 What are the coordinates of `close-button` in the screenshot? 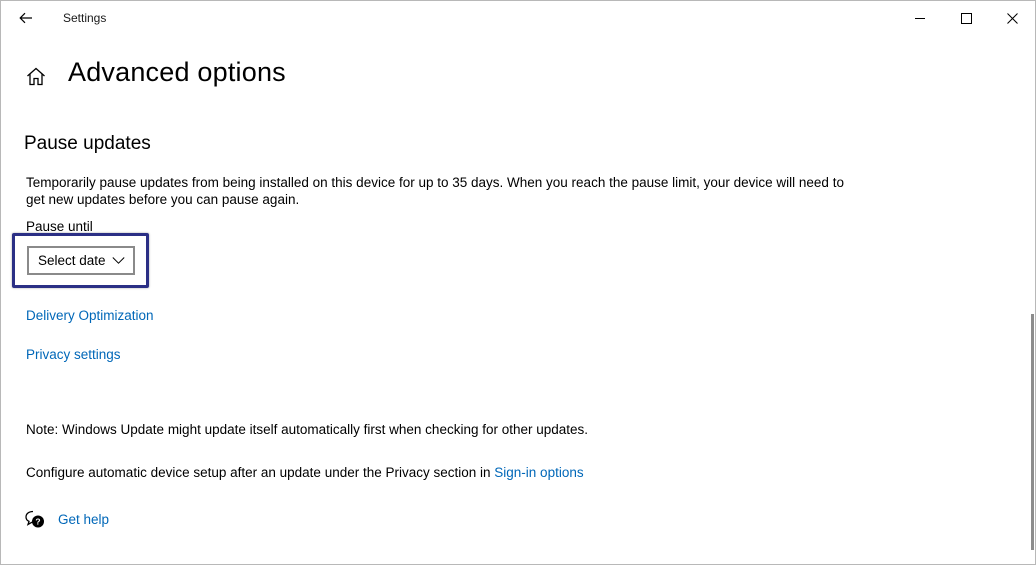 It's located at (1012, 18).